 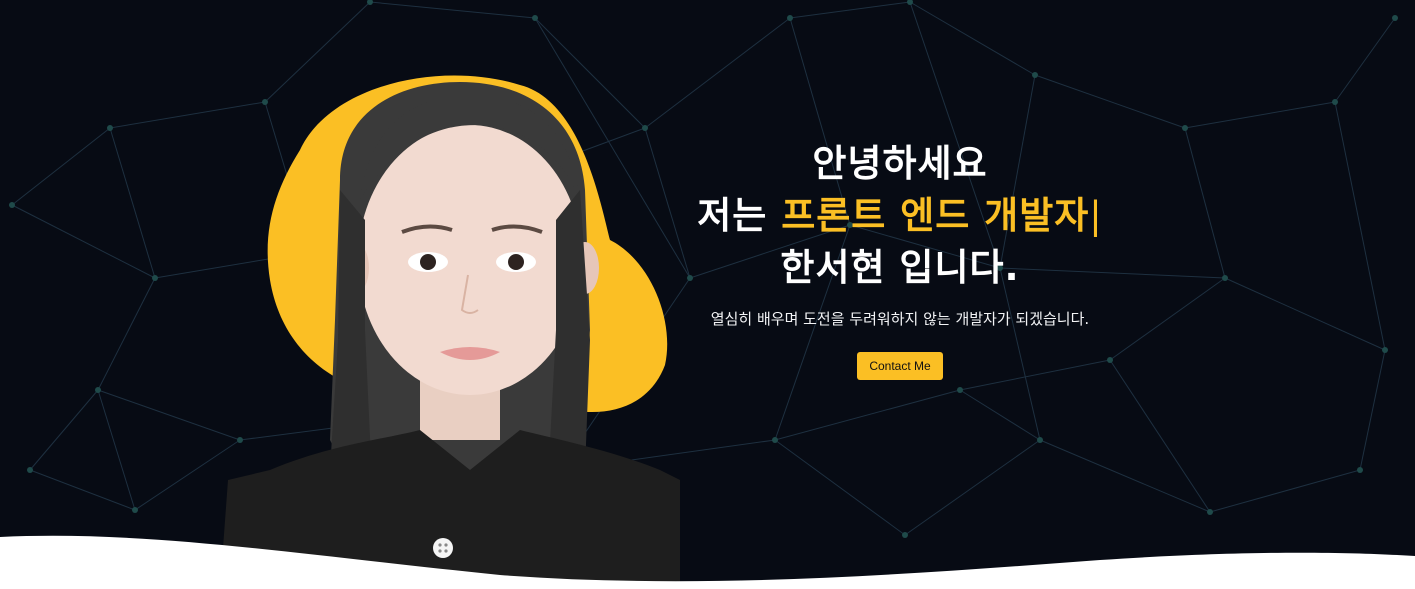 What do you see at coordinates (707, 562) in the screenshot?
I see `bottom-wave` at bounding box center [707, 562].